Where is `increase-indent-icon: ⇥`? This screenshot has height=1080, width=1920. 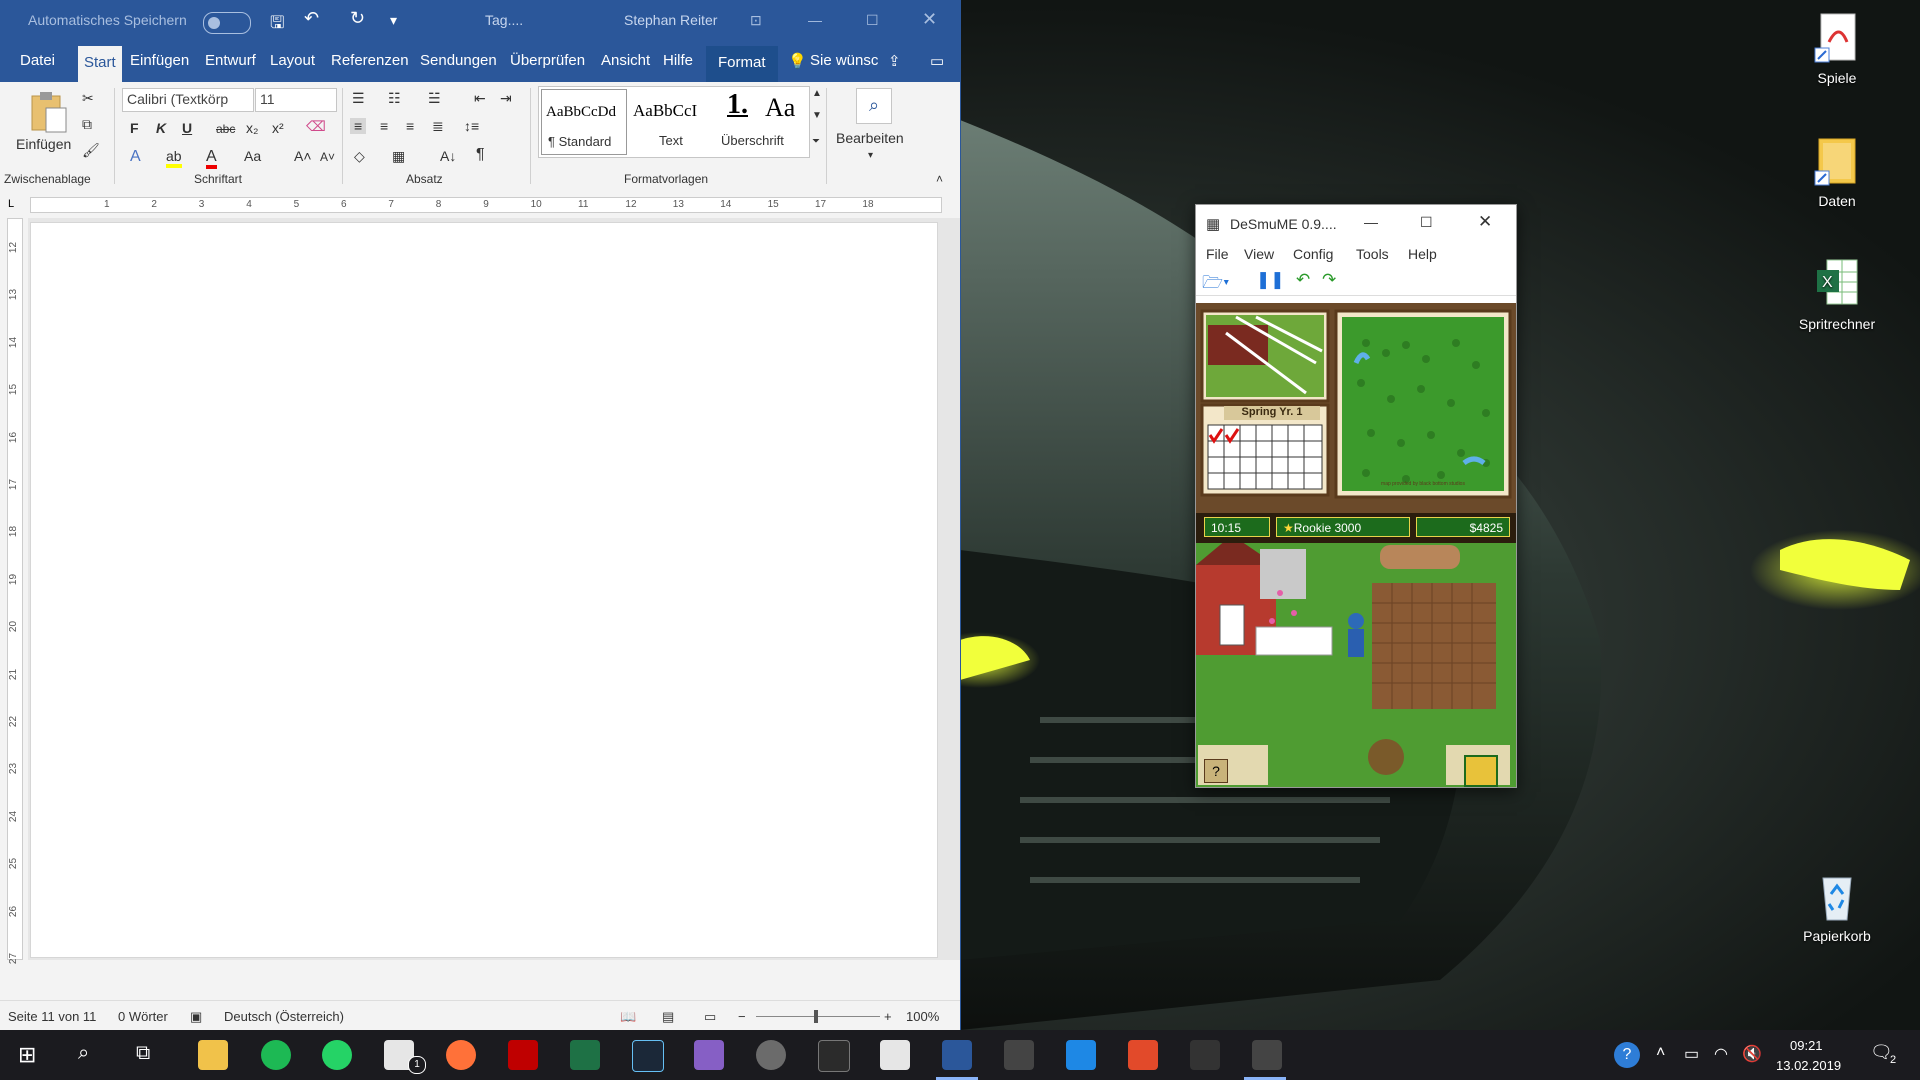 increase-indent-icon: ⇥ is located at coordinates (506, 98).